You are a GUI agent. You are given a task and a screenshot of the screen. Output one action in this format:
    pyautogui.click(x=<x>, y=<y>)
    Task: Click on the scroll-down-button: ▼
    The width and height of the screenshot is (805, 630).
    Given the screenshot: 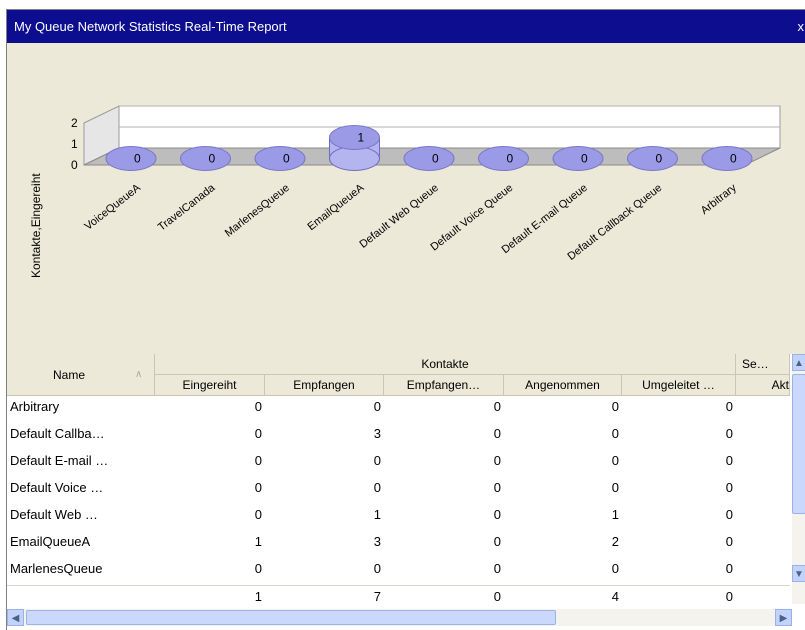 What is the action you would take?
    pyautogui.click(x=798, y=573)
    